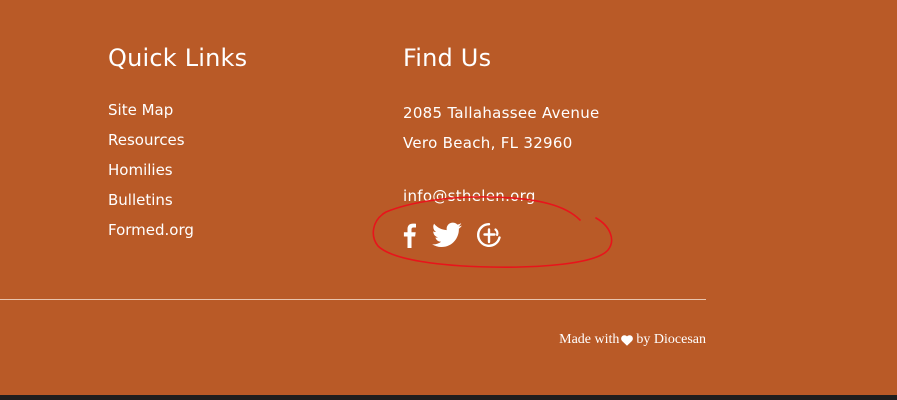 The width and height of the screenshot is (897, 400). I want to click on list-item: Site Map, so click(151, 115).